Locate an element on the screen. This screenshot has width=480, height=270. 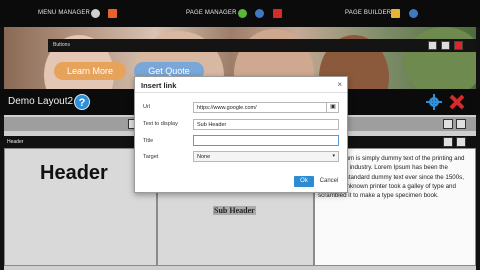
dialog-header: Insert link × is located at coordinates (241, 85).